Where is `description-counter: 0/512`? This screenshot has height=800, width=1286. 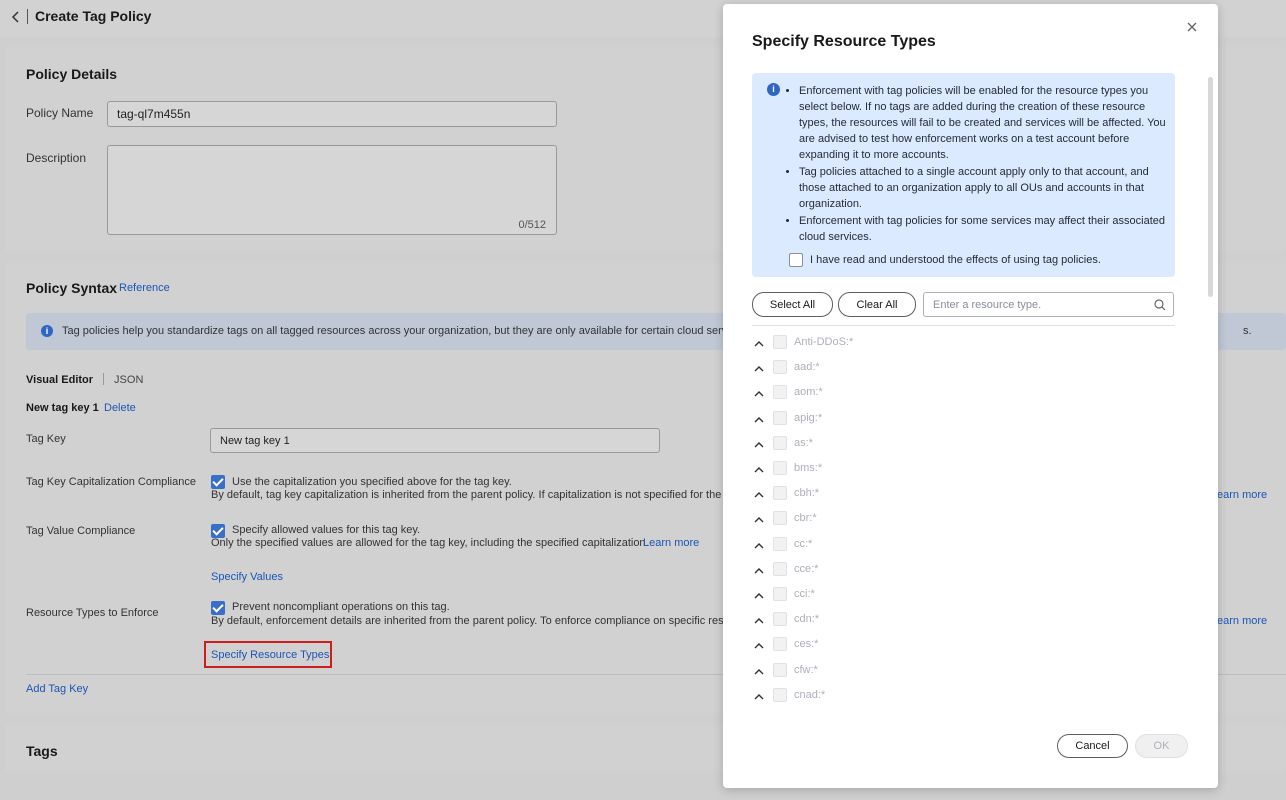
description-counter: 0/512 is located at coordinates (532, 225).